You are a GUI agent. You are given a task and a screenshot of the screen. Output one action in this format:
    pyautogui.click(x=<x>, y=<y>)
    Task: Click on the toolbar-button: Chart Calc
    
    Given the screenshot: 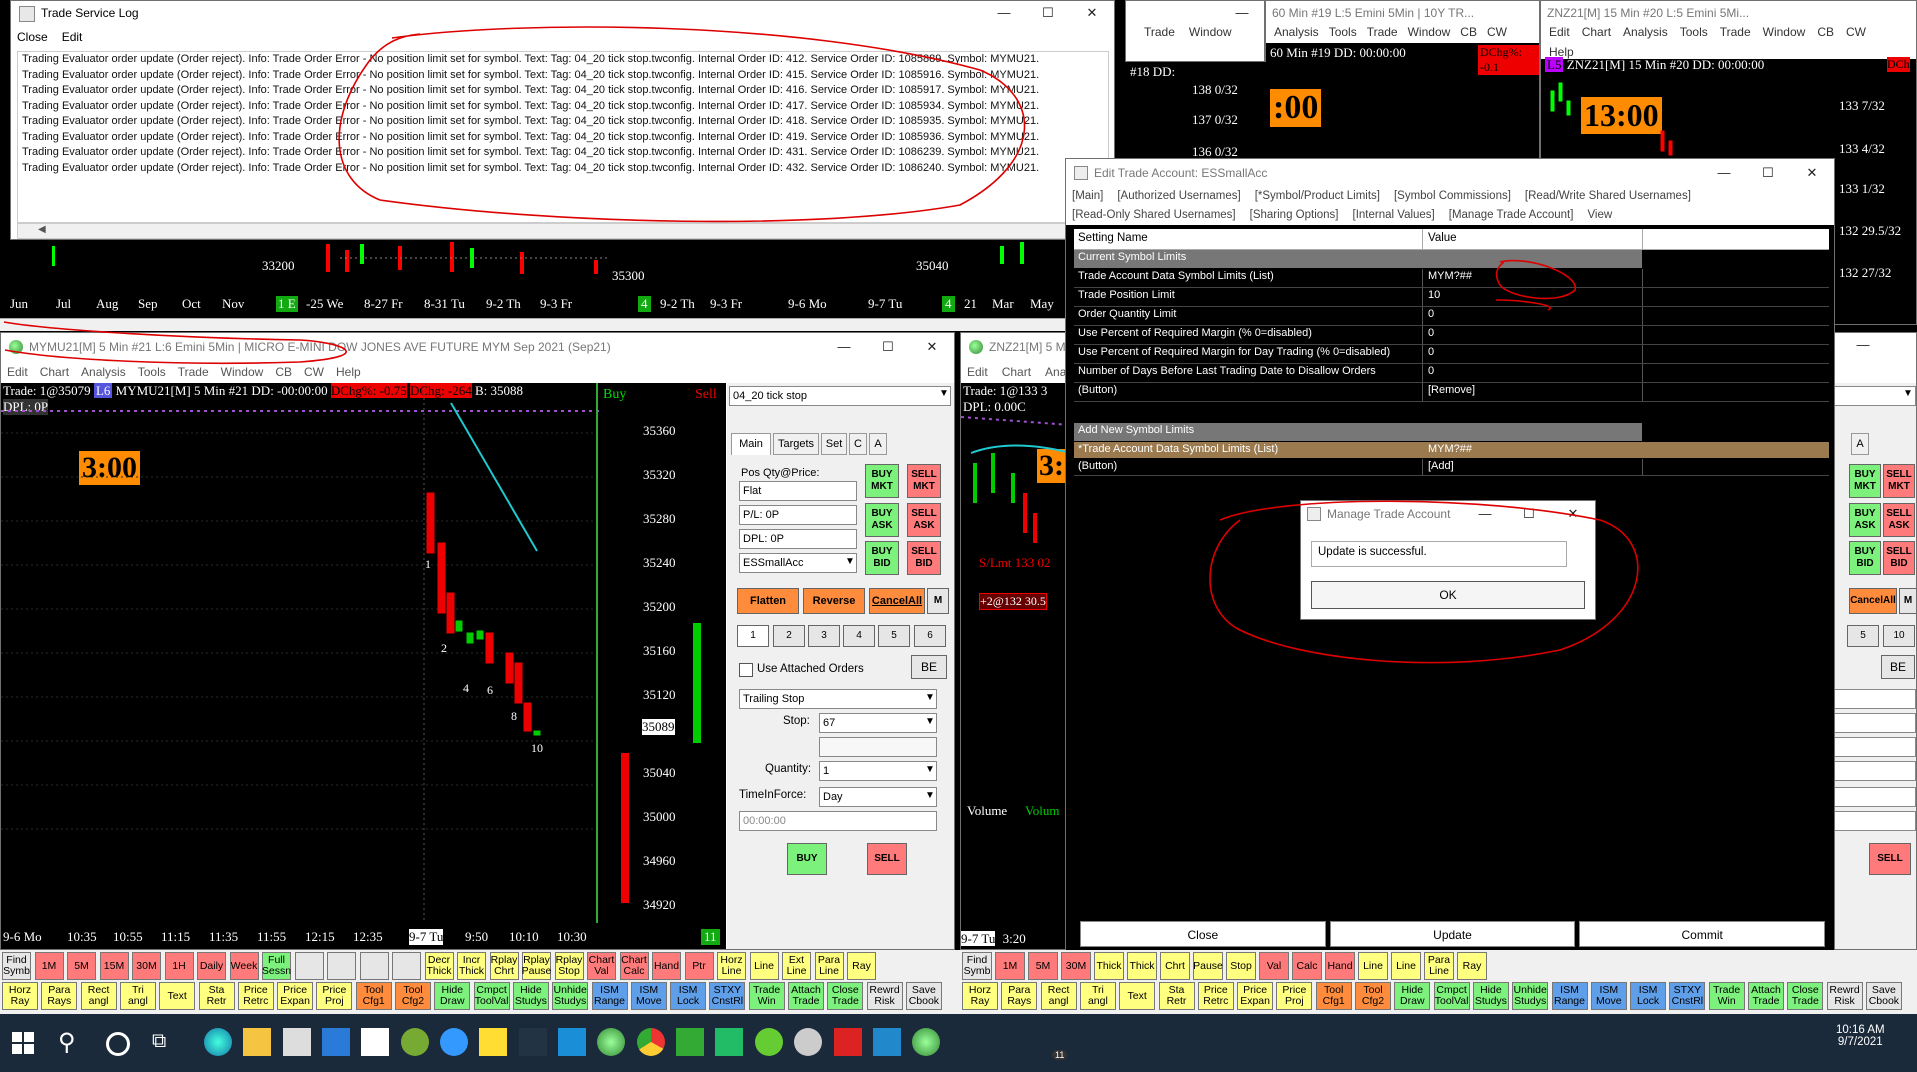 What is the action you would take?
    pyautogui.click(x=634, y=966)
    